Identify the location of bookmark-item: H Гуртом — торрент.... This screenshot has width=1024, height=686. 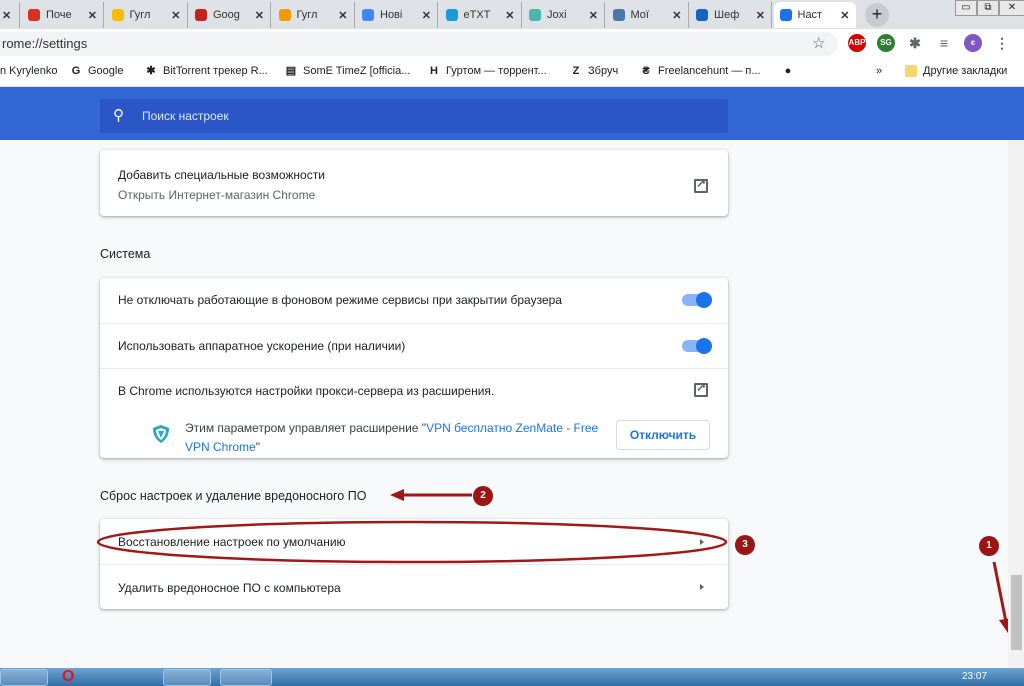
(487, 71).